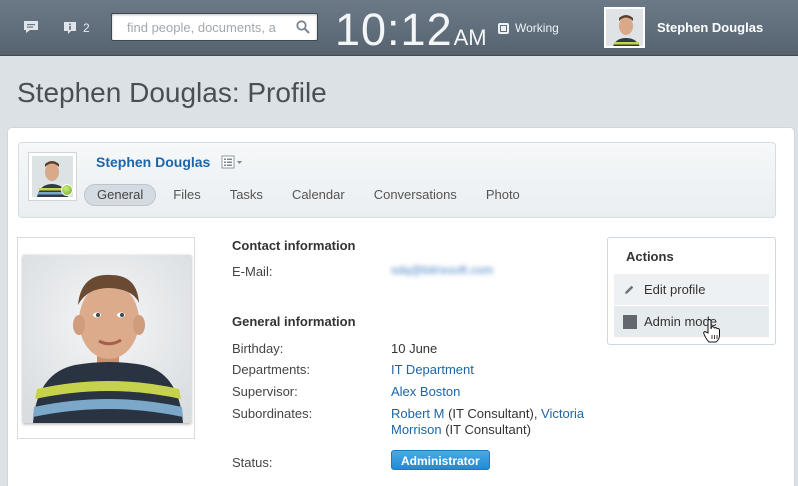 This screenshot has height=486, width=798. What do you see at coordinates (493, 413) in the screenshot?
I see `subordinate-role: (IT Consultant),` at bounding box center [493, 413].